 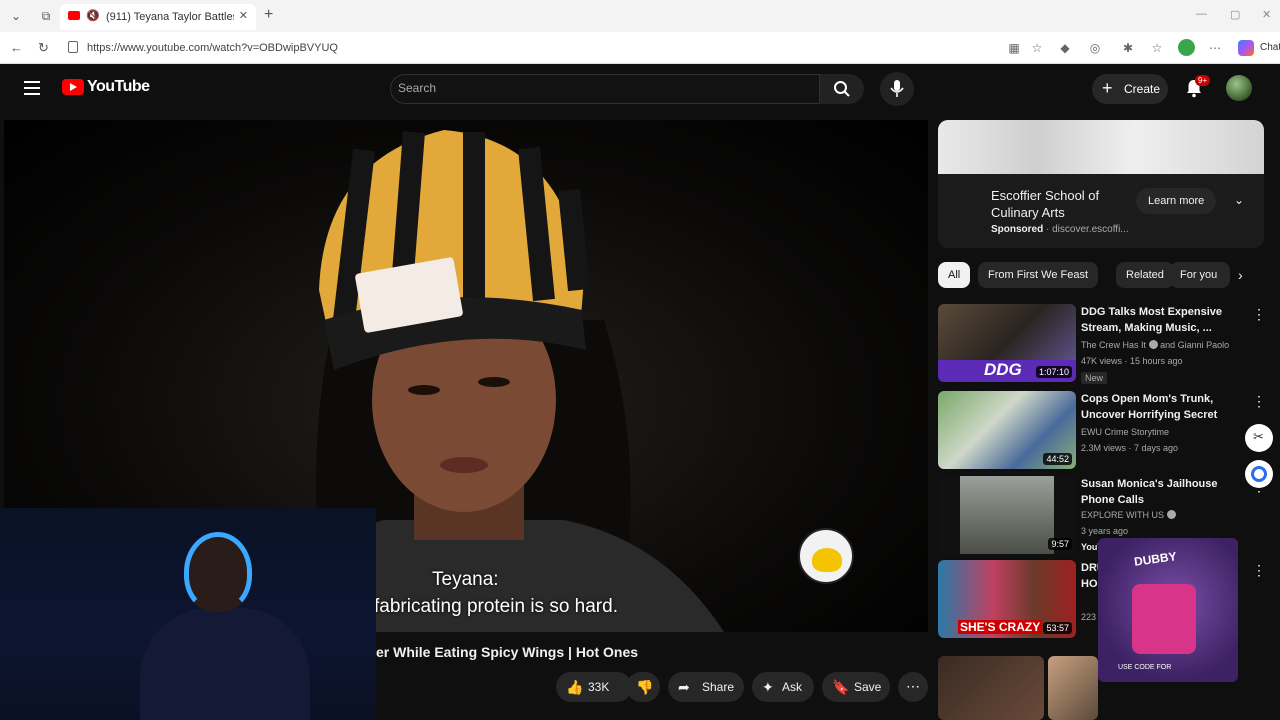 I want to click on duration-badge: 44:52, so click(x=1057, y=459).